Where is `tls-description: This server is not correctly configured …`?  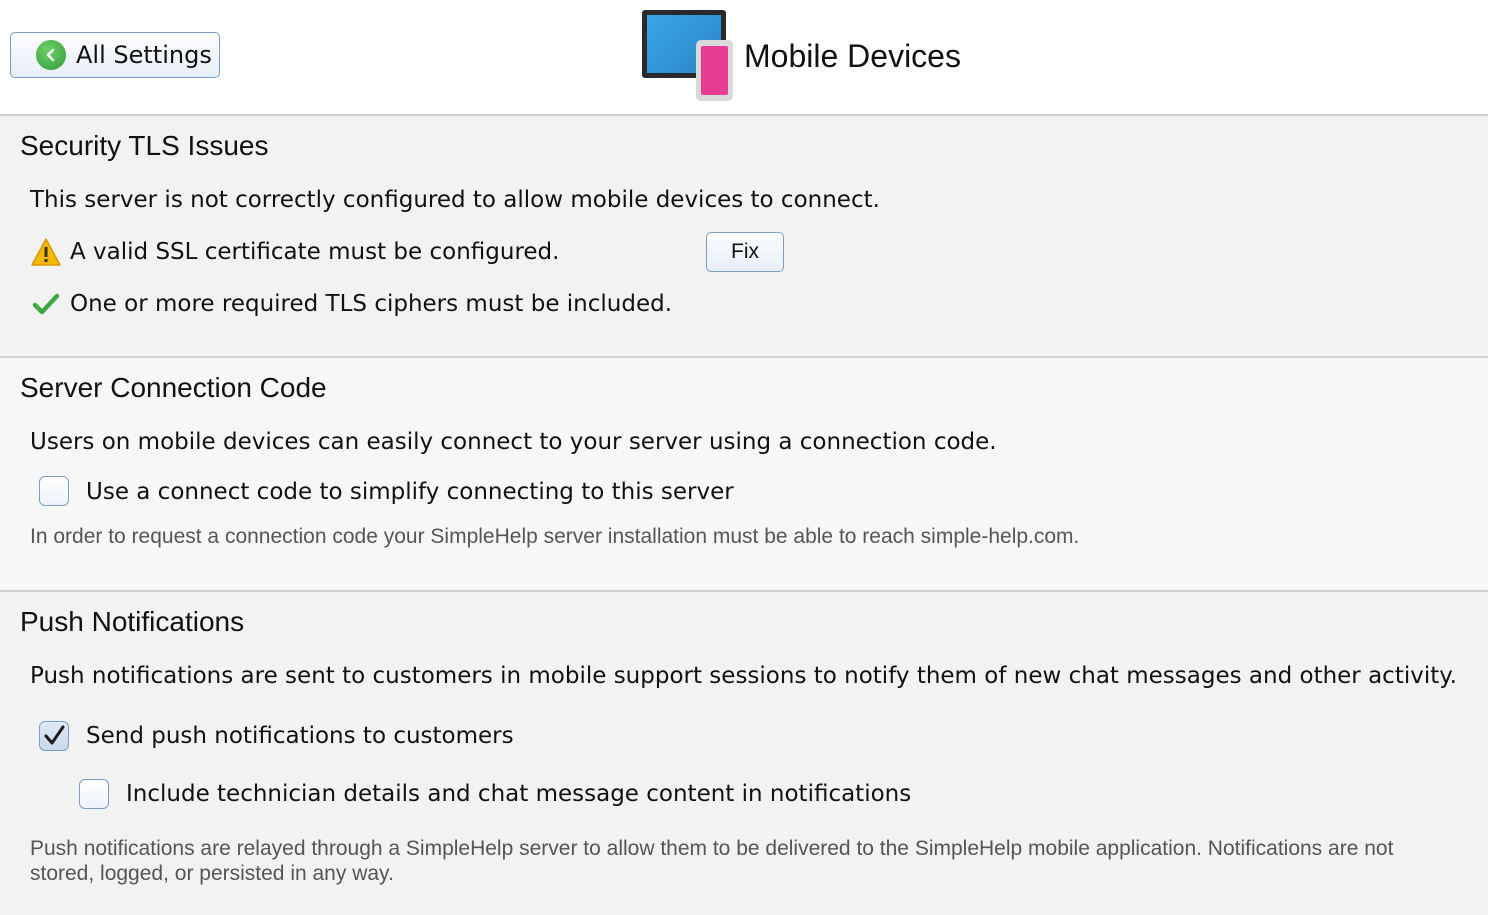
tls-description: This server is not correctly configured … is located at coordinates (455, 200).